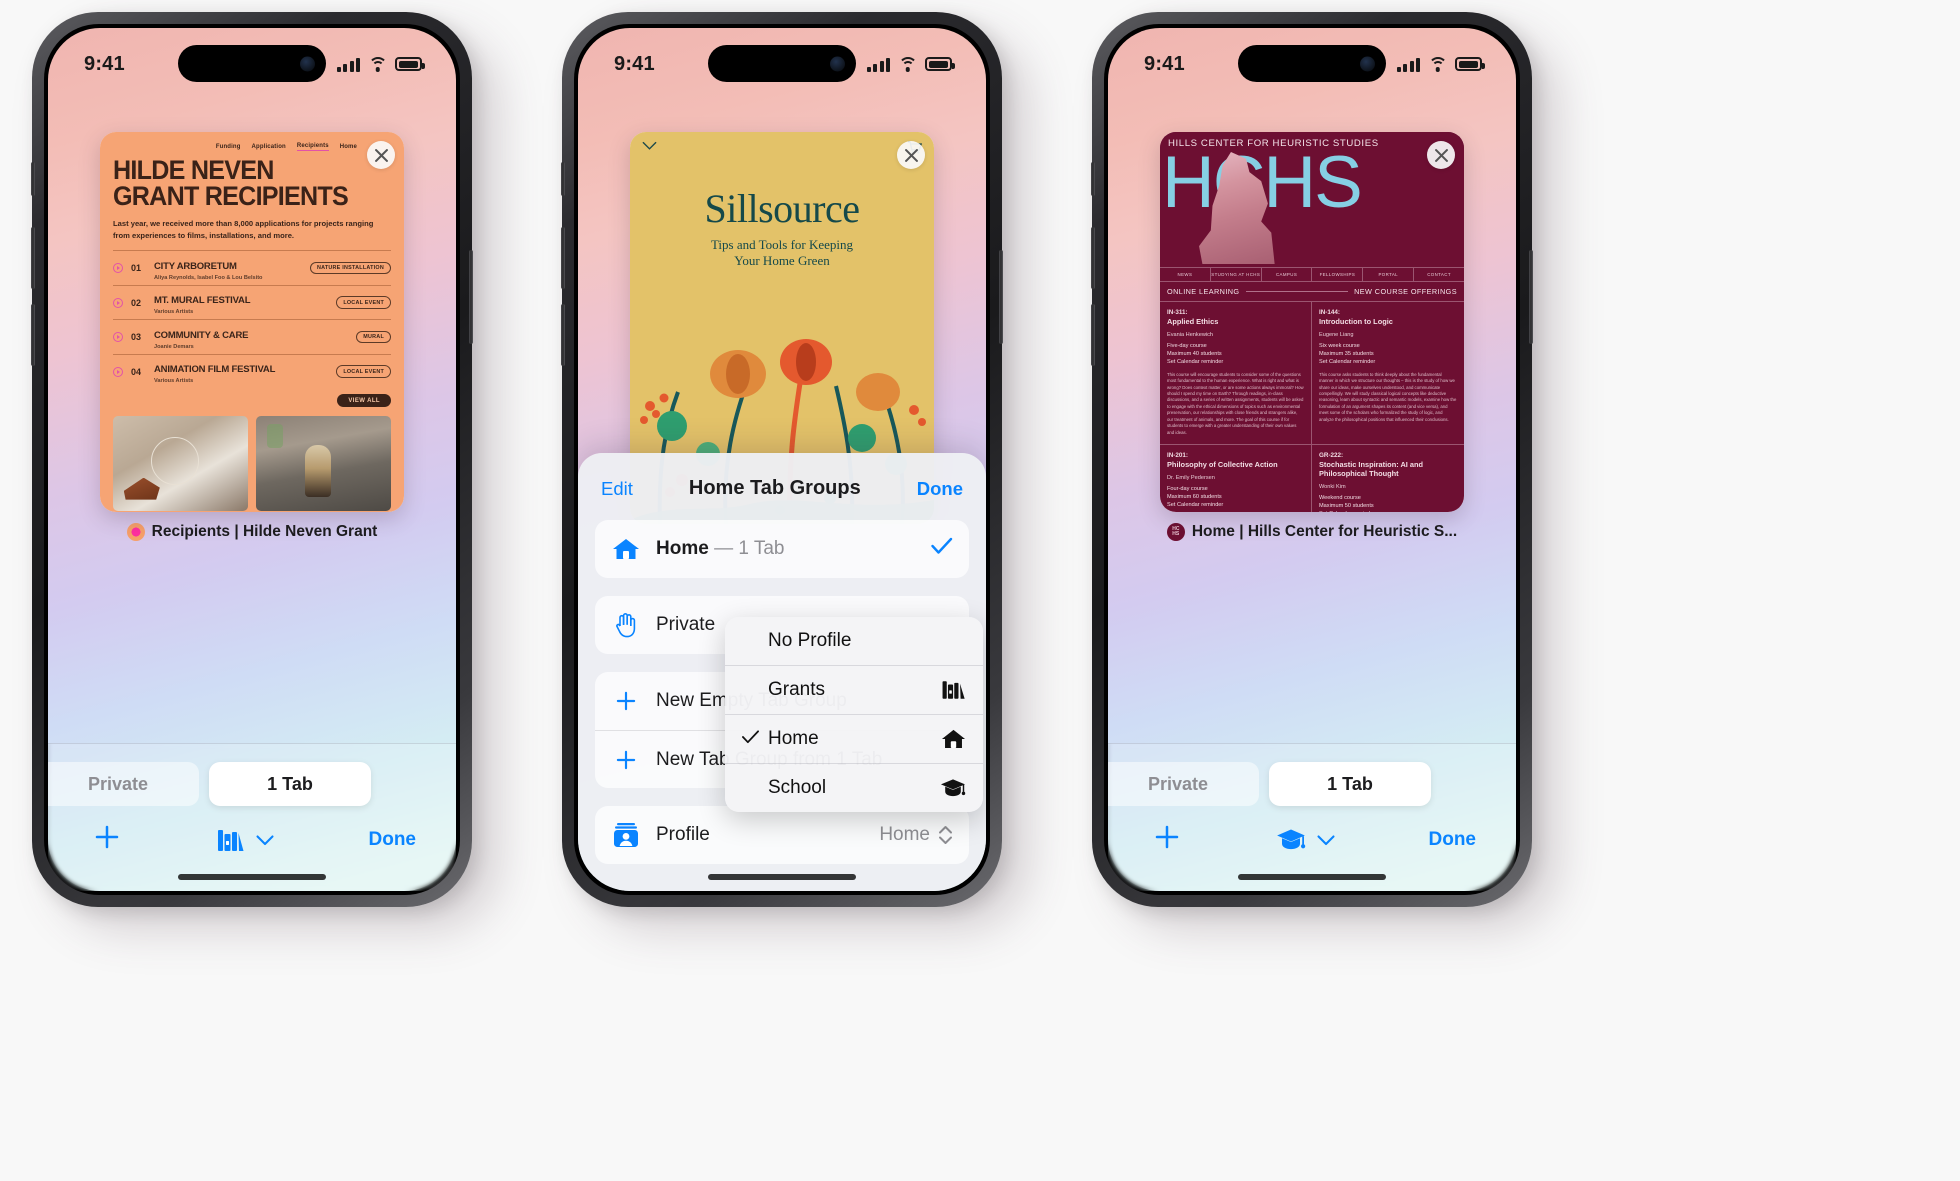  What do you see at coordinates (782, 549) in the screenshot?
I see `tab-group-row-home: Home — 1 Tab` at bounding box center [782, 549].